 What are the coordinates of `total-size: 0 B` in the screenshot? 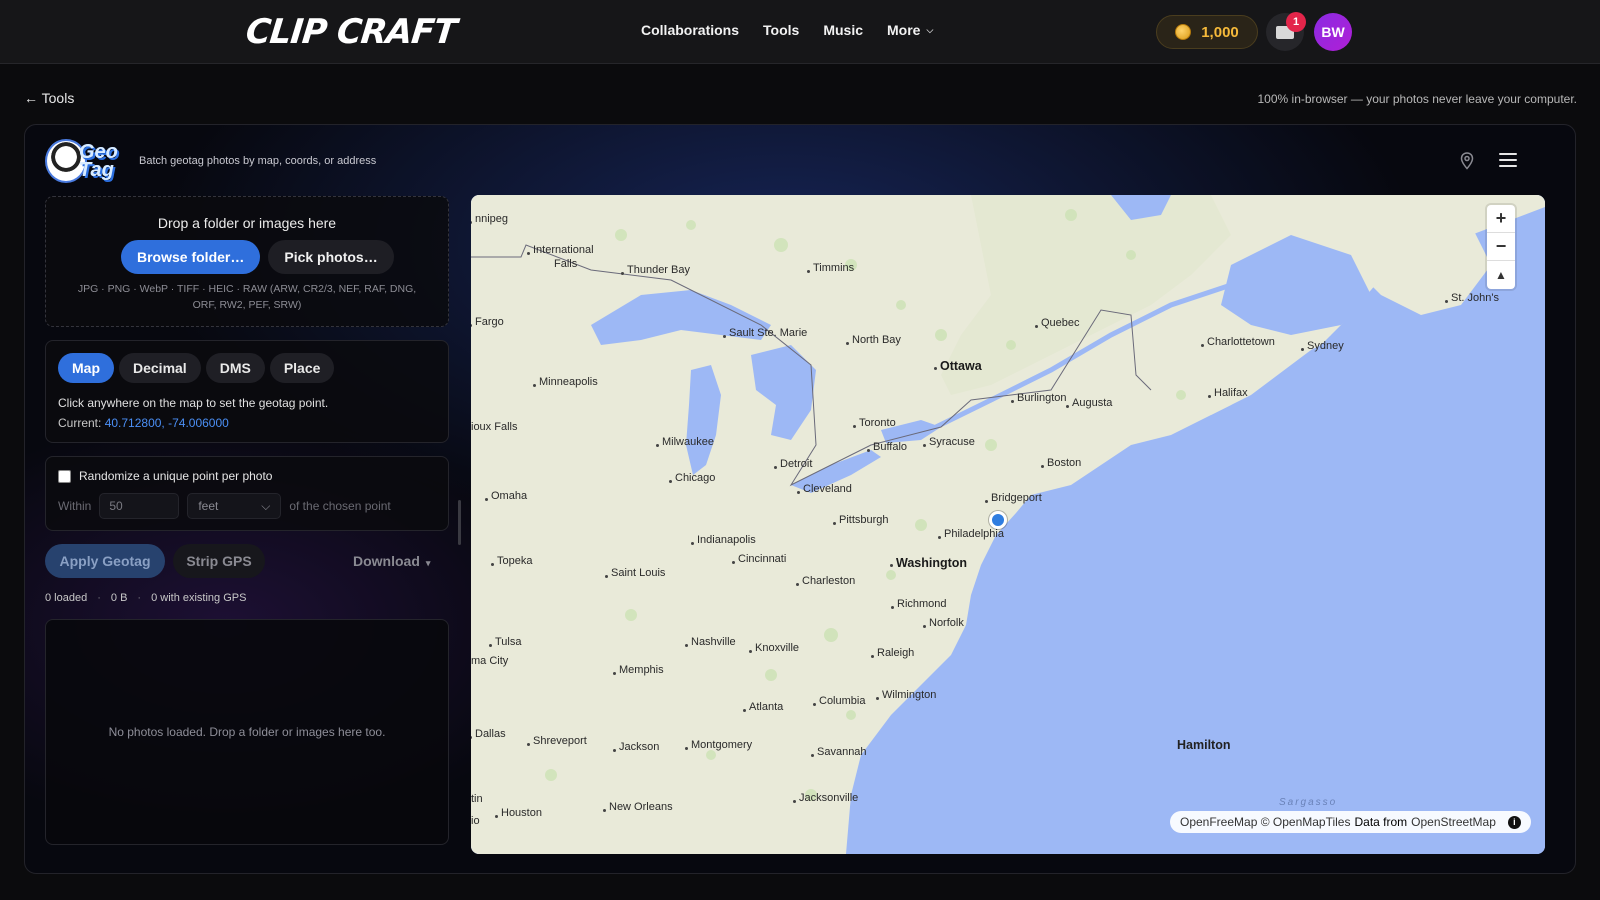 It's located at (119, 598).